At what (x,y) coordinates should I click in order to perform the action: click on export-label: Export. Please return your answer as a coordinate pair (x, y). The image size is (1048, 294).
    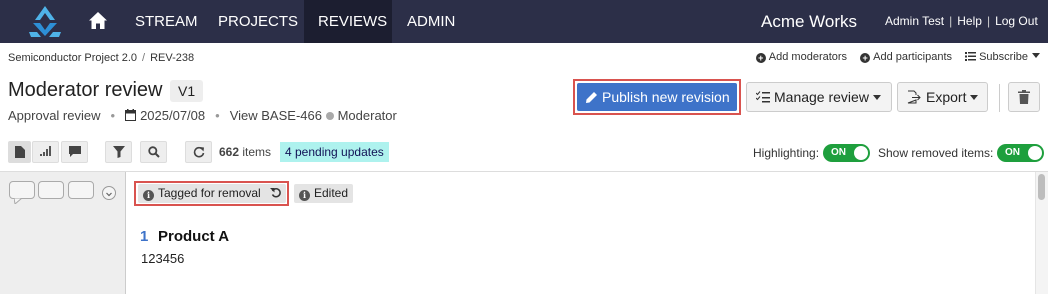
    Looking at the image, I should click on (946, 97).